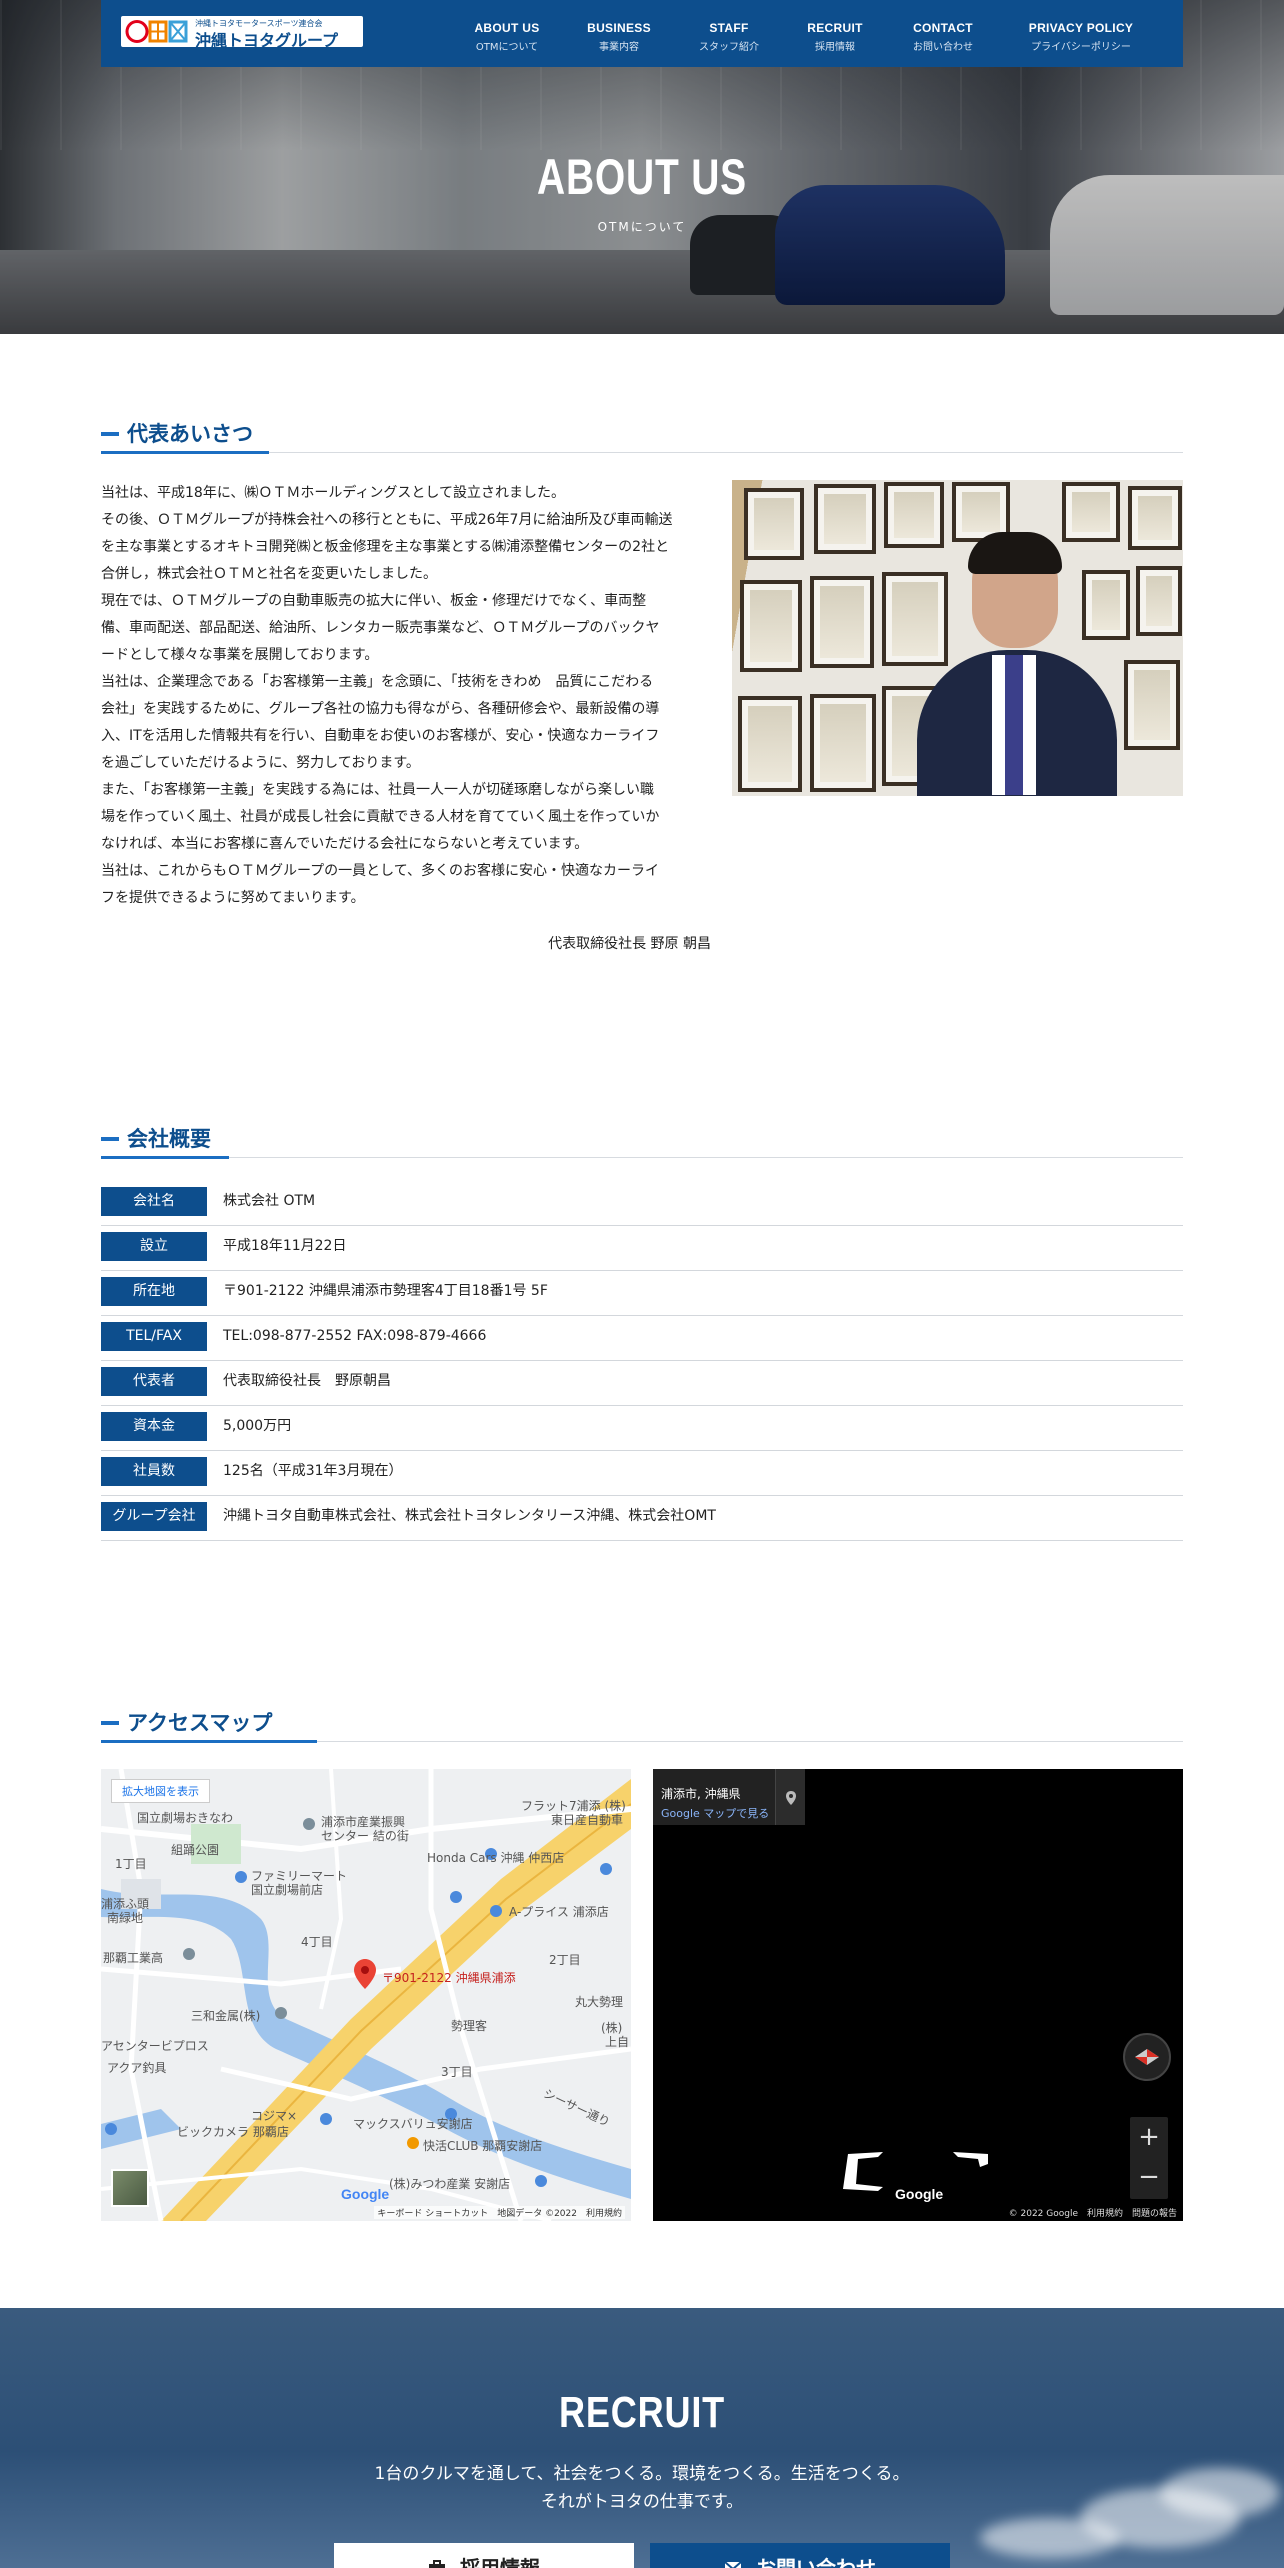  Describe the element at coordinates (365, 1974) in the screenshot. I see `location-pin-icon` at that location.